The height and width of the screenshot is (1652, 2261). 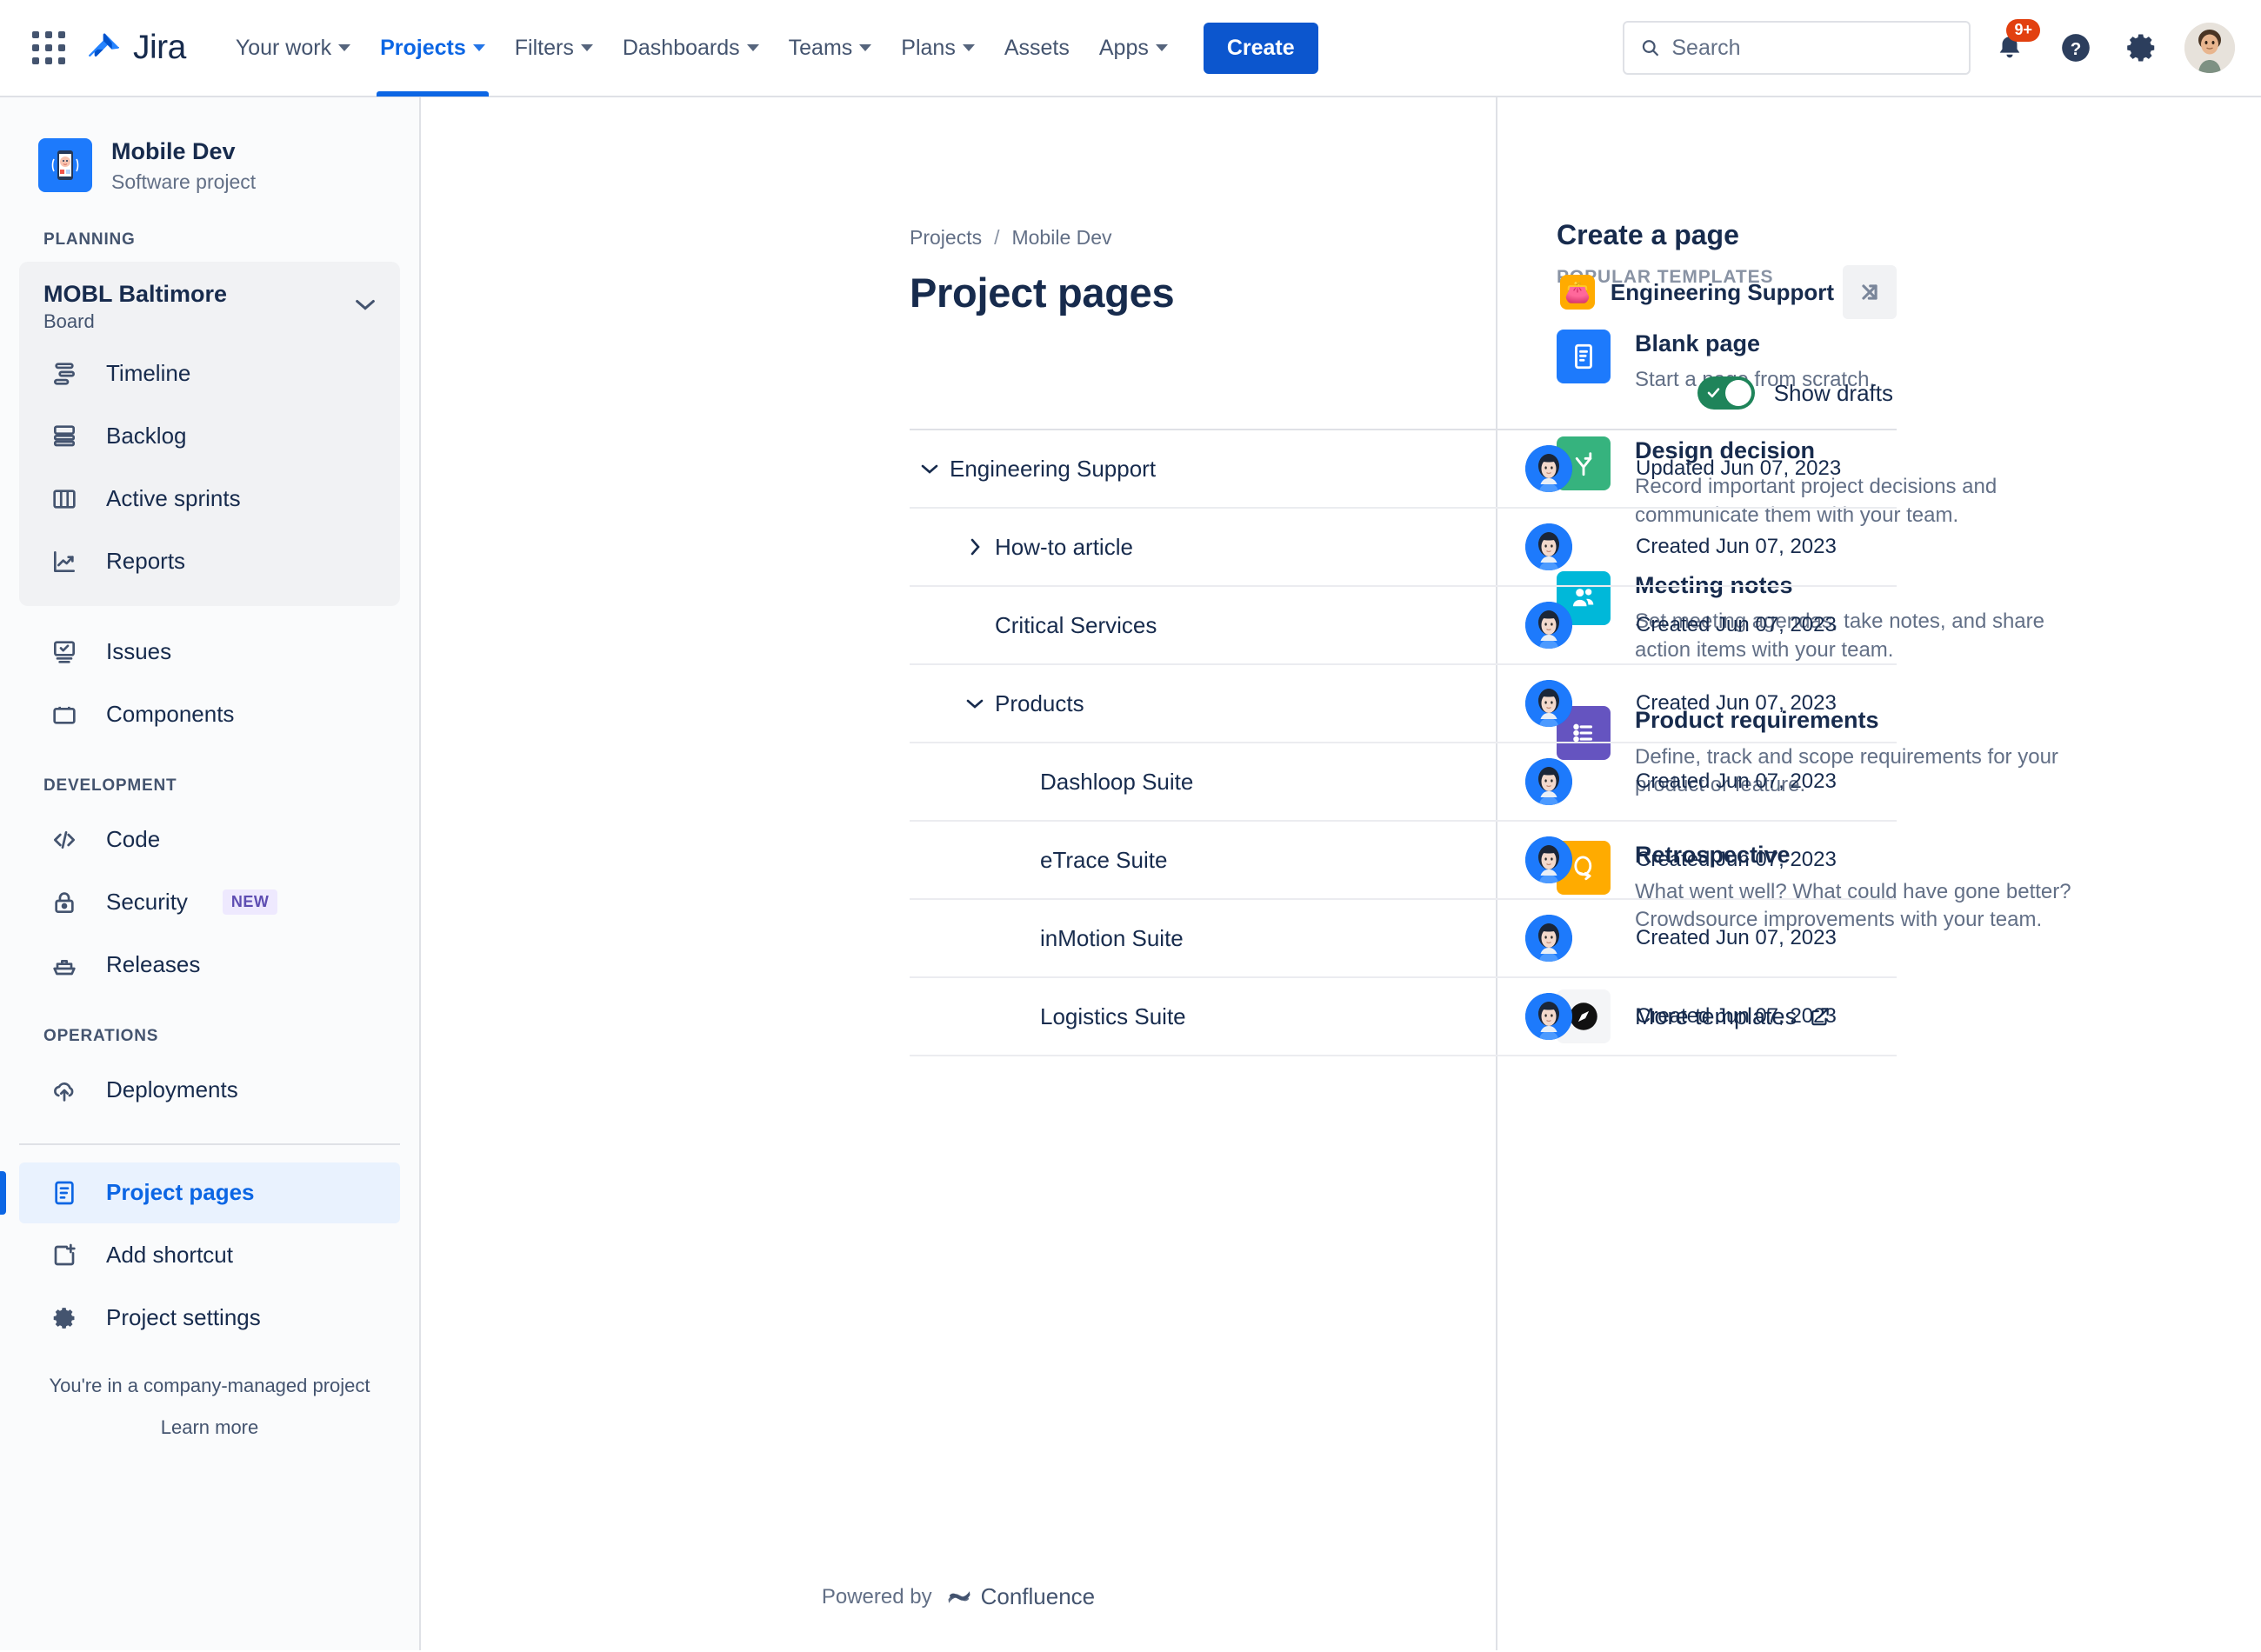 I want to click on sidebar-item-active-sprints: Active sprints, so click(x=209, y=499).